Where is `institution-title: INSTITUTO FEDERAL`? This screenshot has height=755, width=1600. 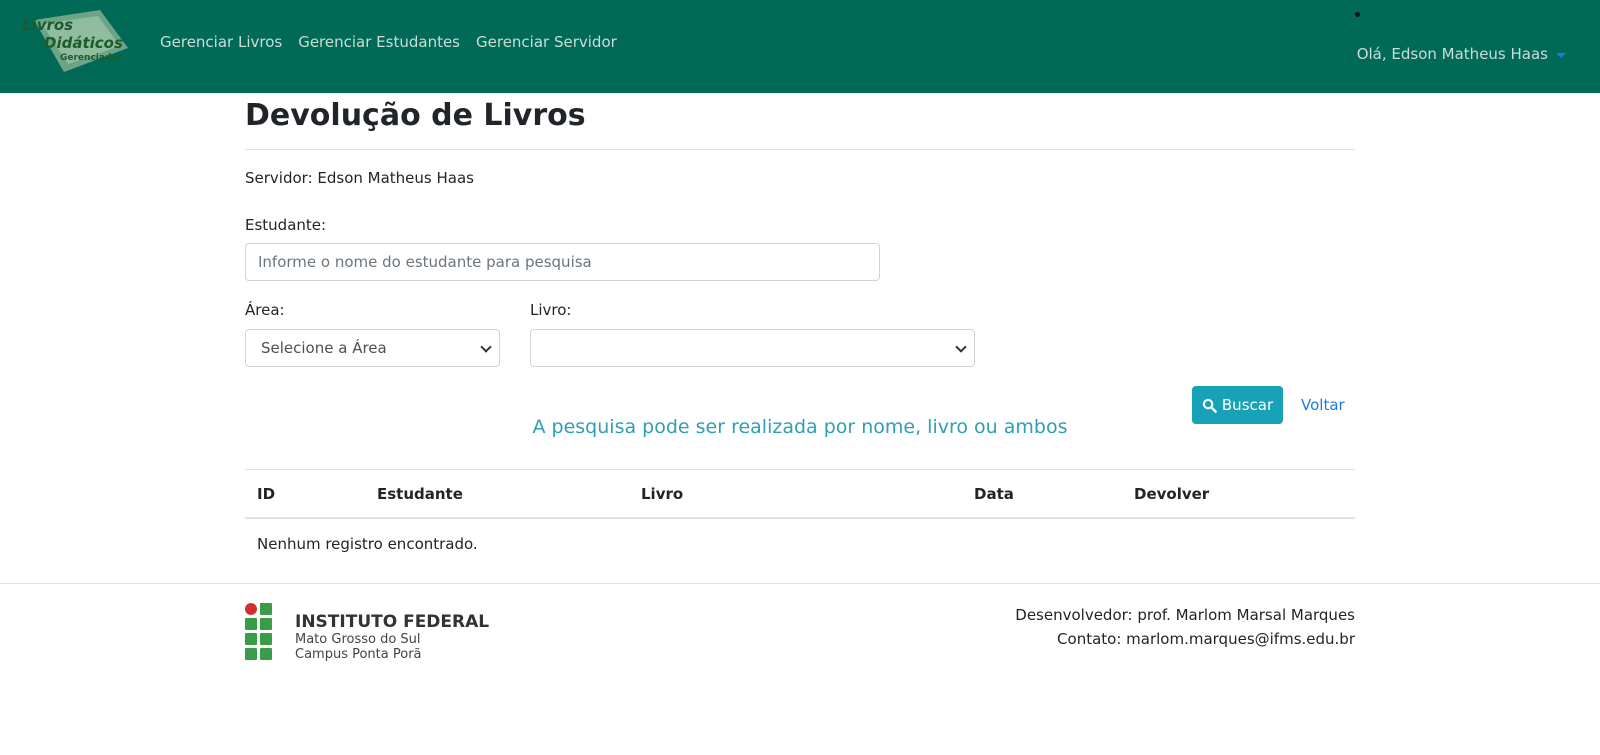 institution-title: INSTITUTO FEDERAL is located at coordinates (392, 622).